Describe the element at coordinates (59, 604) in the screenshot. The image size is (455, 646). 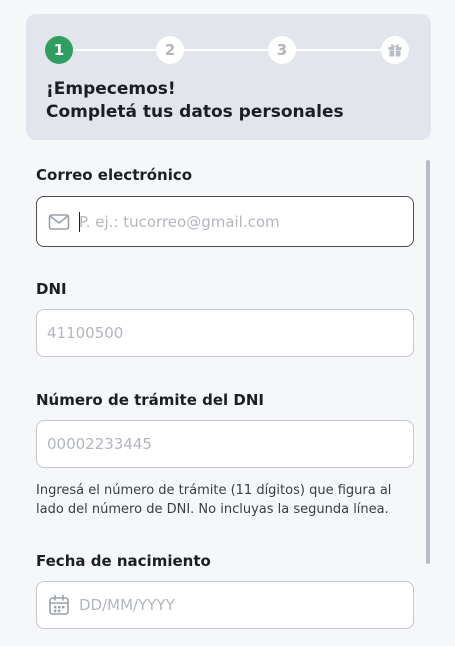
I see `calendar-icon` at that location.